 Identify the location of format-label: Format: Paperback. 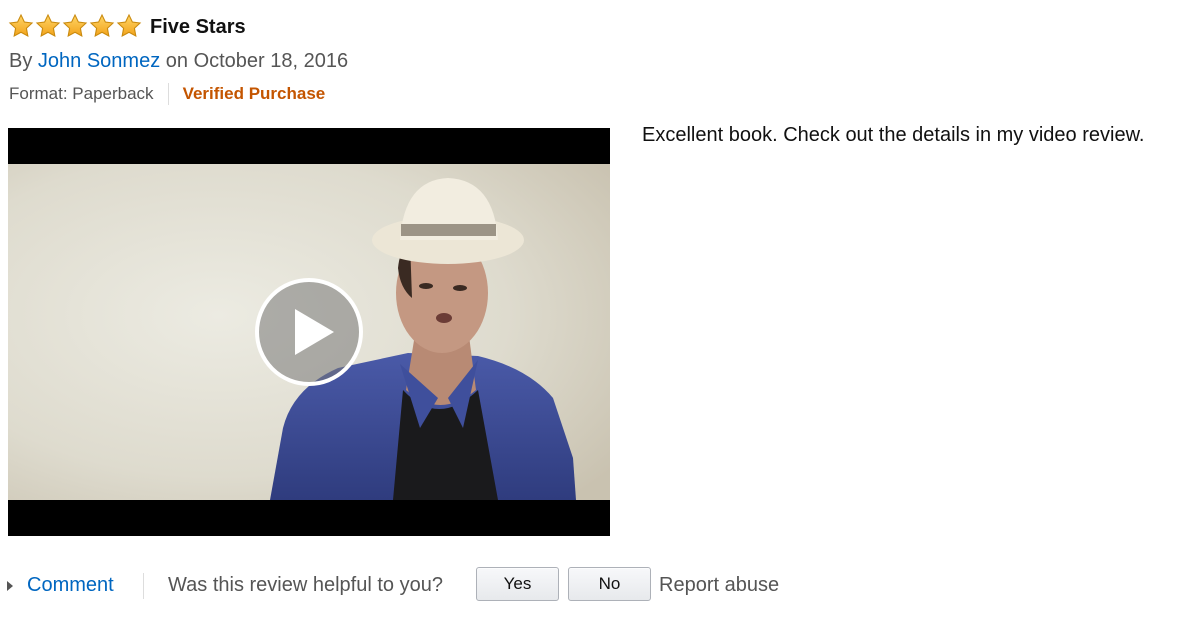
(81, 93).